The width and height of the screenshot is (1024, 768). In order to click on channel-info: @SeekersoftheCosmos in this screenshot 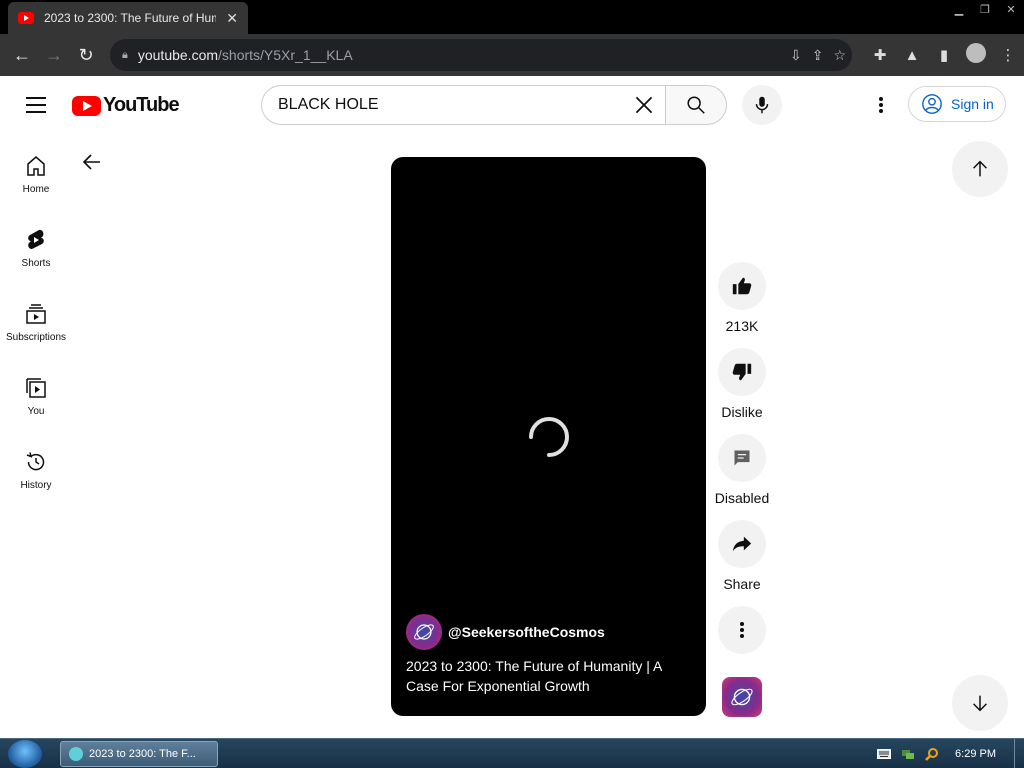, I will do `click(505, 632)`.